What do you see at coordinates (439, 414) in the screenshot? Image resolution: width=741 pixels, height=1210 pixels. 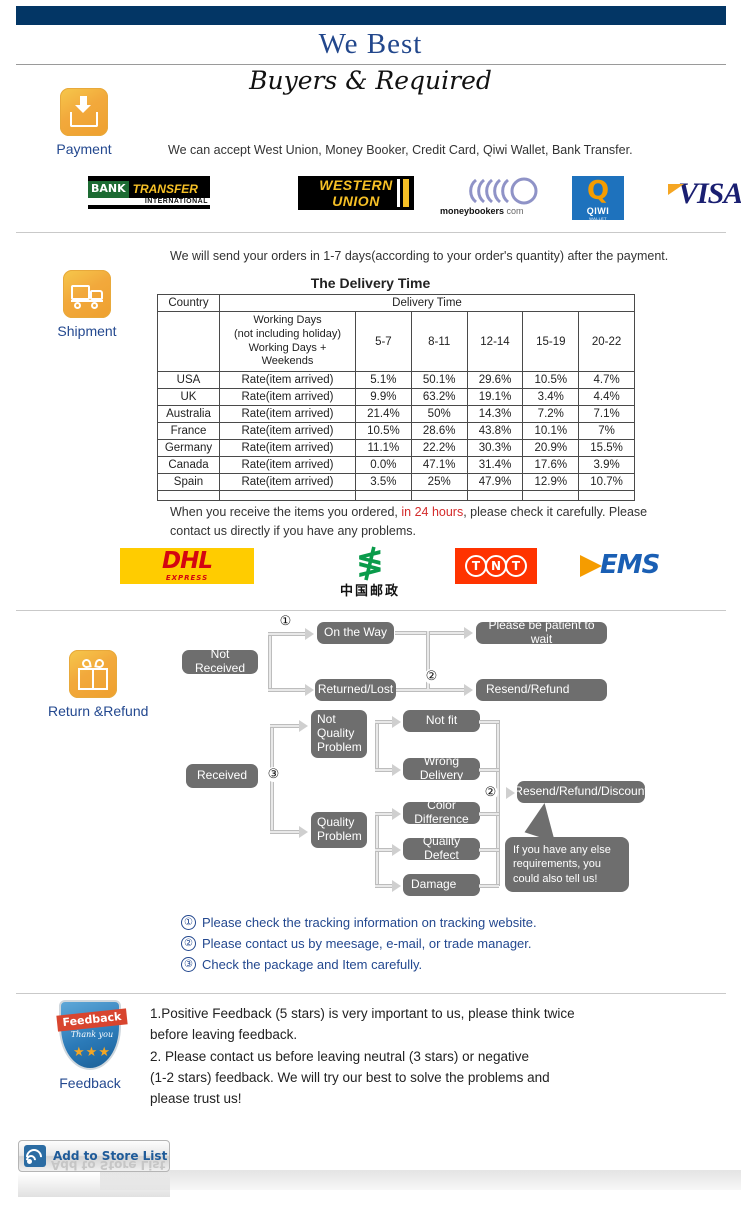 I see `cell-rate-1: 50%` at bounding box center [439, 414].